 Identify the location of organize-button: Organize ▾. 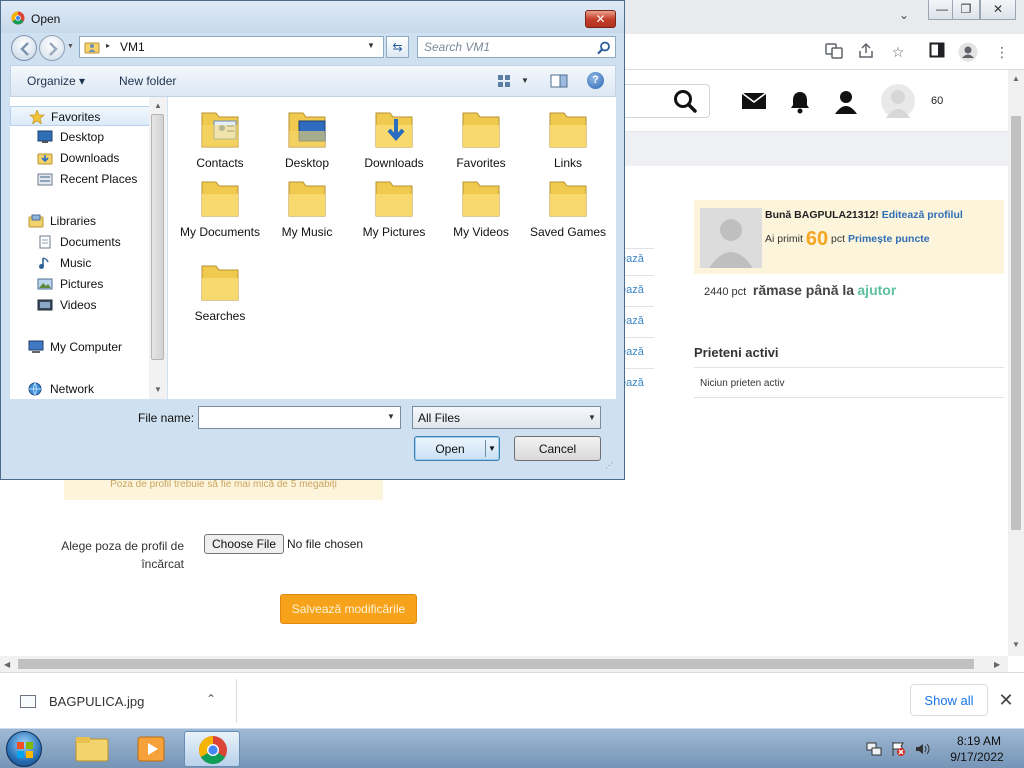
(56, 81).